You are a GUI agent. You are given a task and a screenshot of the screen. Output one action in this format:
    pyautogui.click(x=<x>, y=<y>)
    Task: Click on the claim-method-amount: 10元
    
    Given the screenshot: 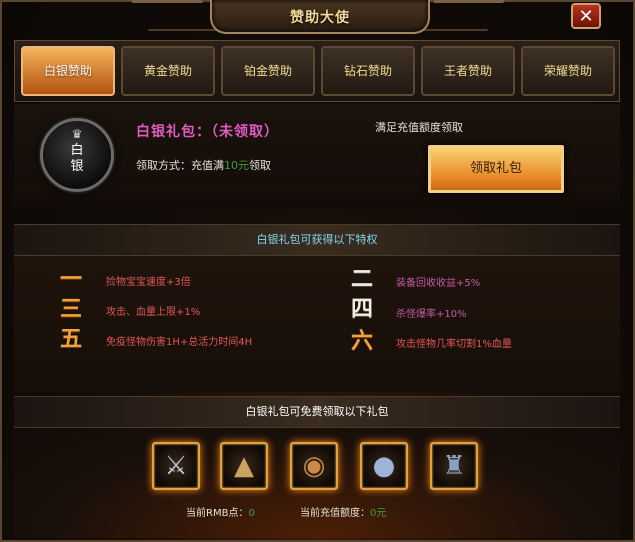 What is the action you would take?
    pyautogui.click(x=236, y=165)
    